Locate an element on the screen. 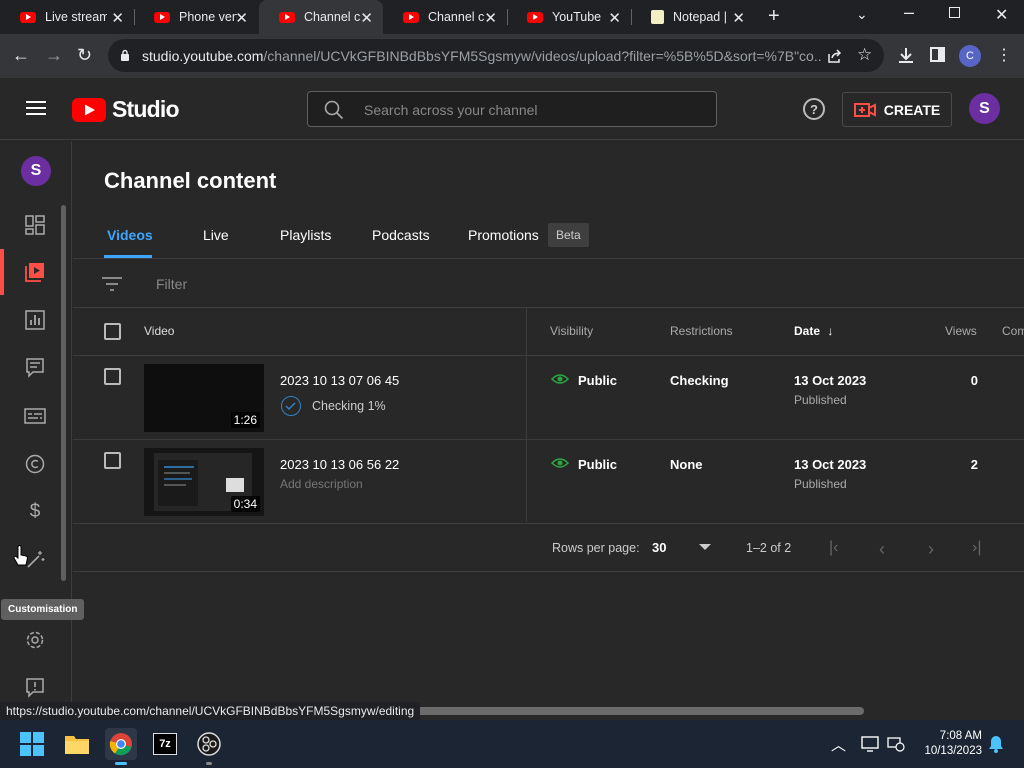 Image resolution: width=1024 pixels, height=768 pixels. checking-progress-icon is located at coordinates (291, 406).